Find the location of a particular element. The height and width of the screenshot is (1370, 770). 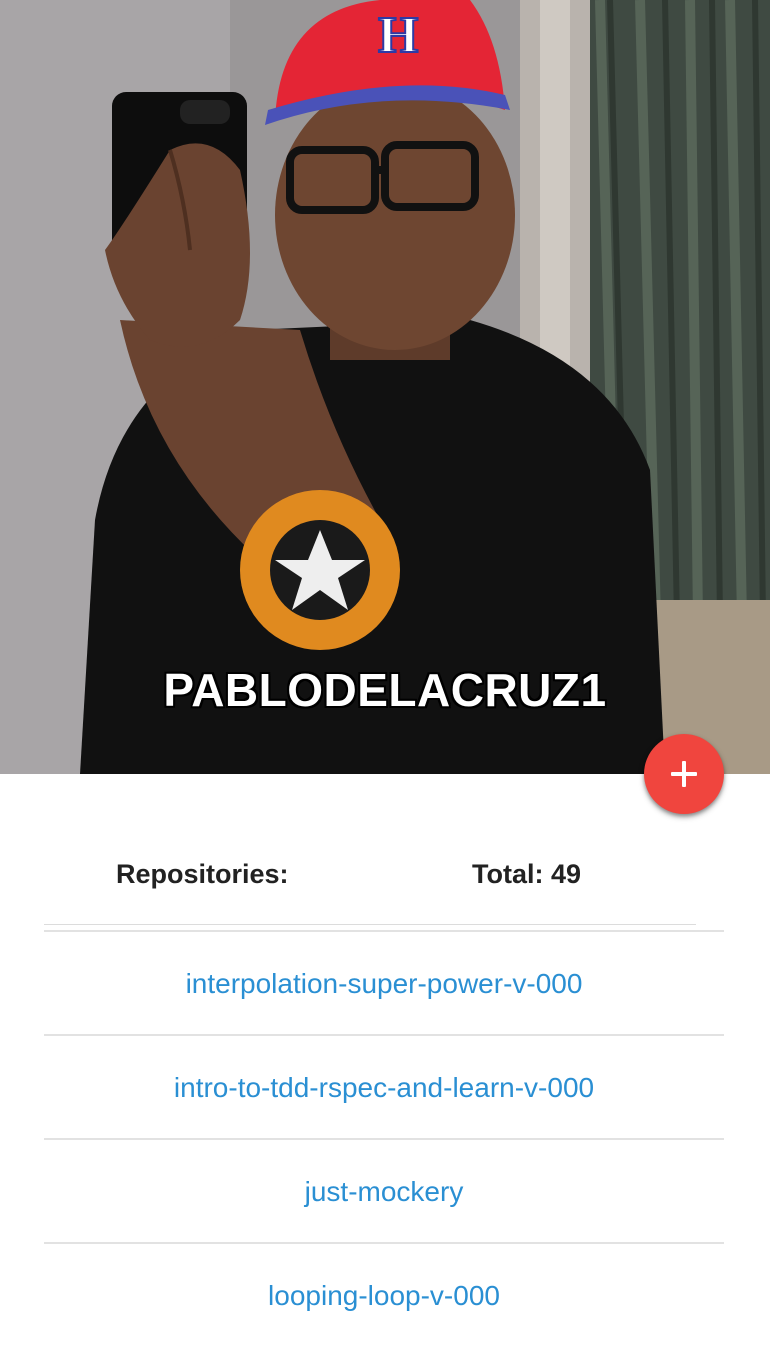

divider is located at coordinates (370, 924).